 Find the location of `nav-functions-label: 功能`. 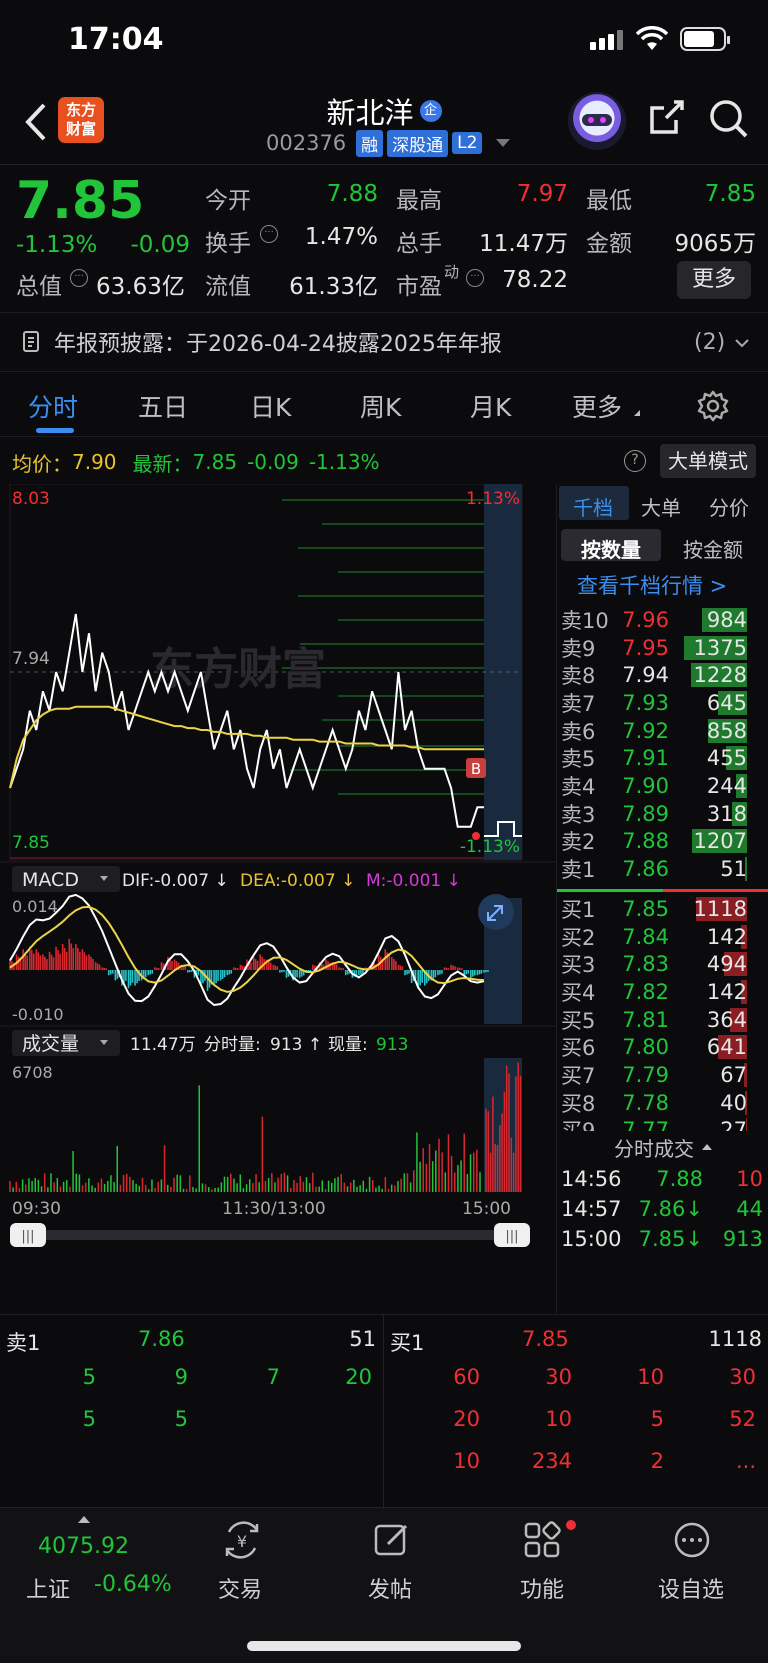

nav-functions-label: 功能 is located at coordinates (542, 1588).